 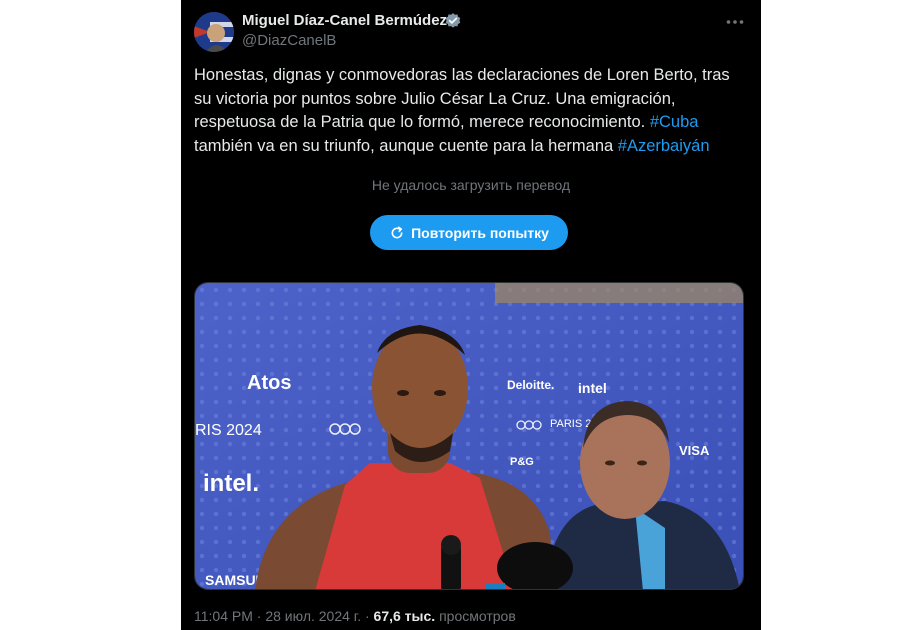 I want to click on views-count: 67,6 тыс., so click(x=404, y=616).